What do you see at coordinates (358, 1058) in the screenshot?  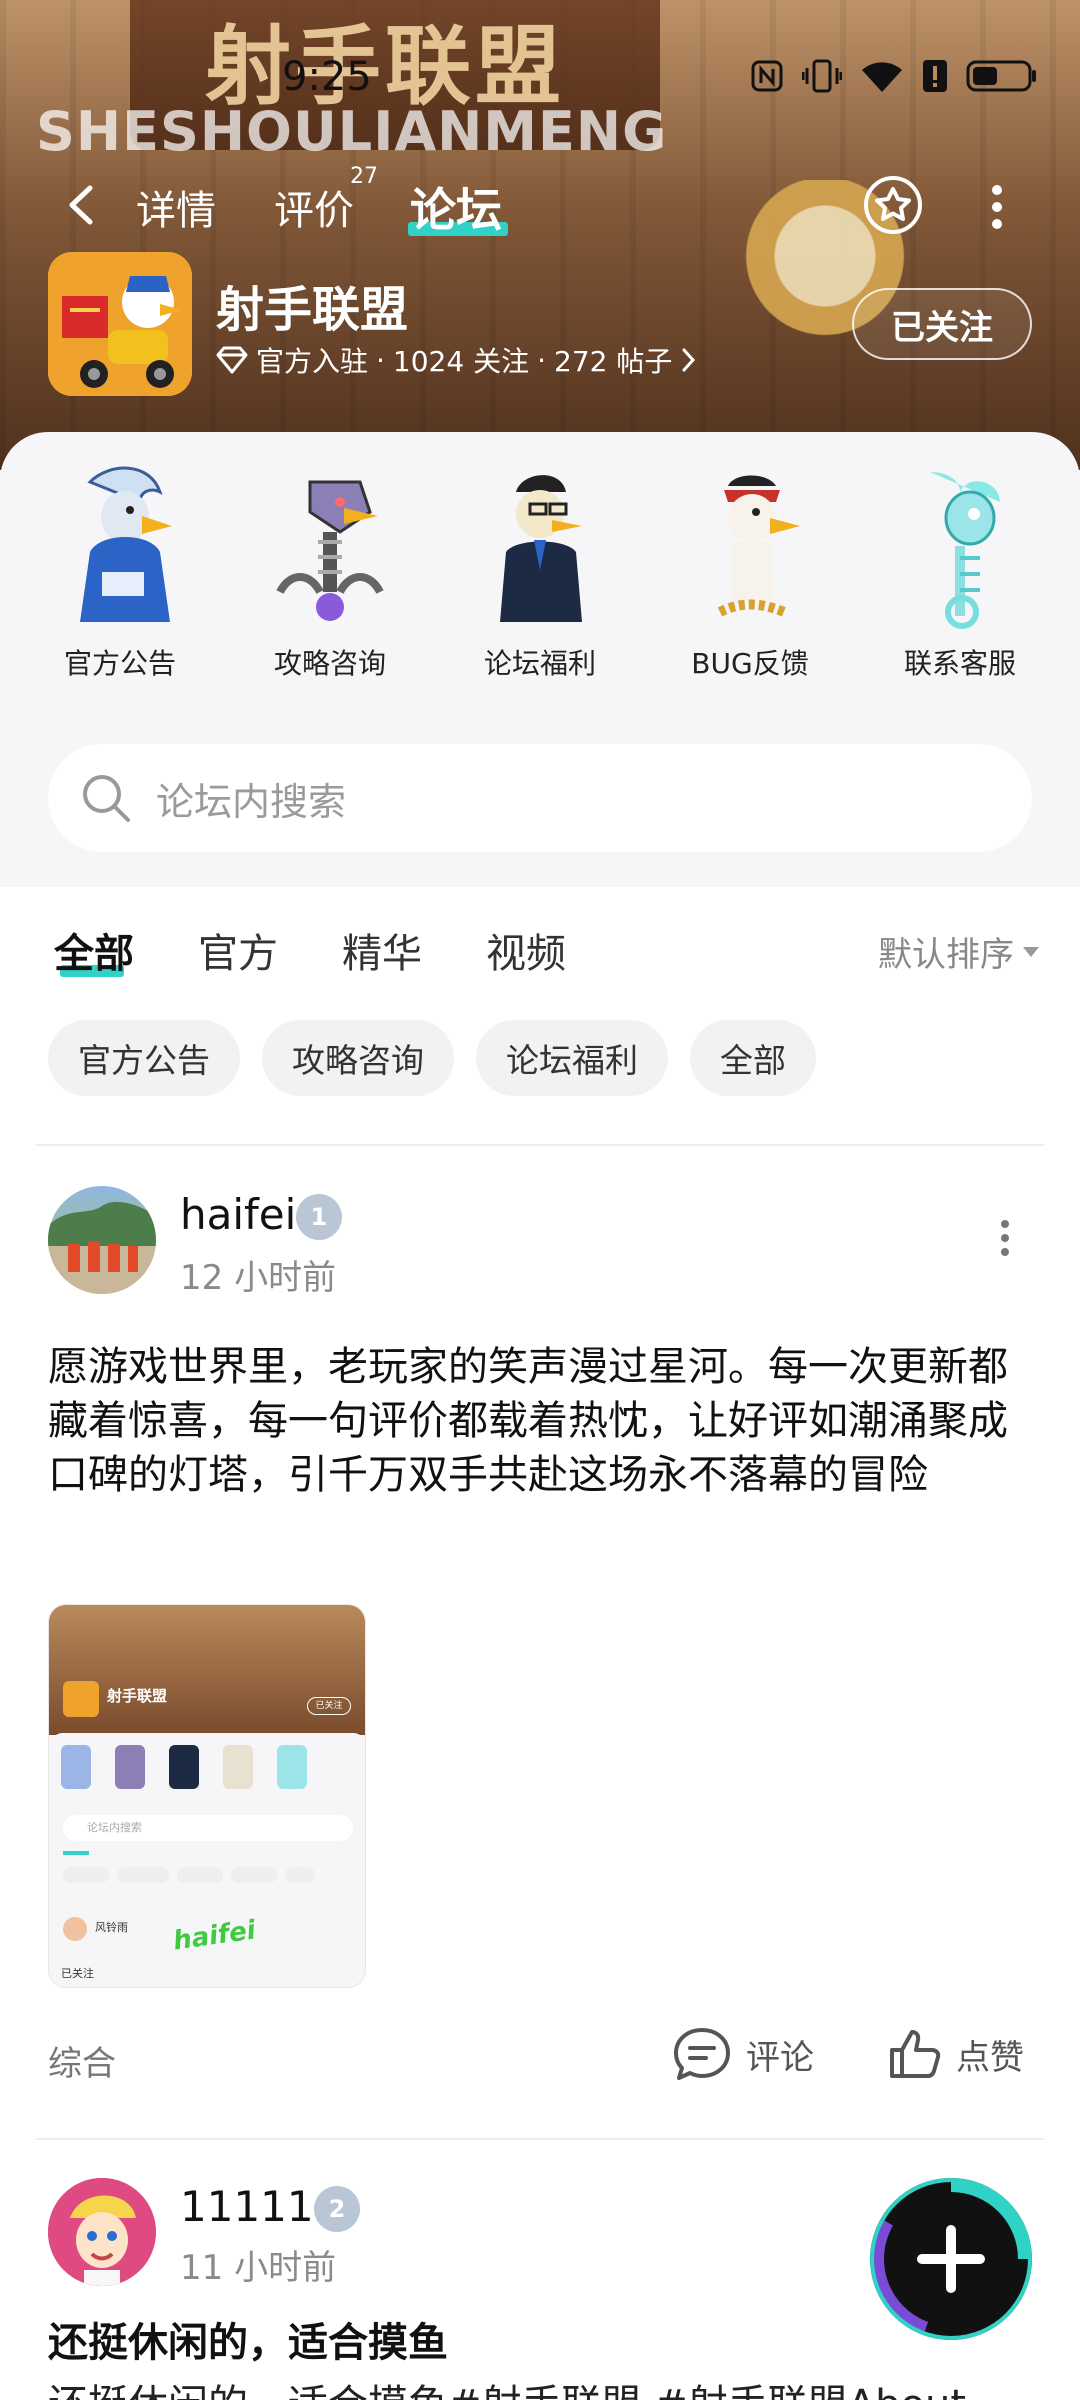 I see `chip-guides: 攻略咨询` at bounding box center [358, 1058].